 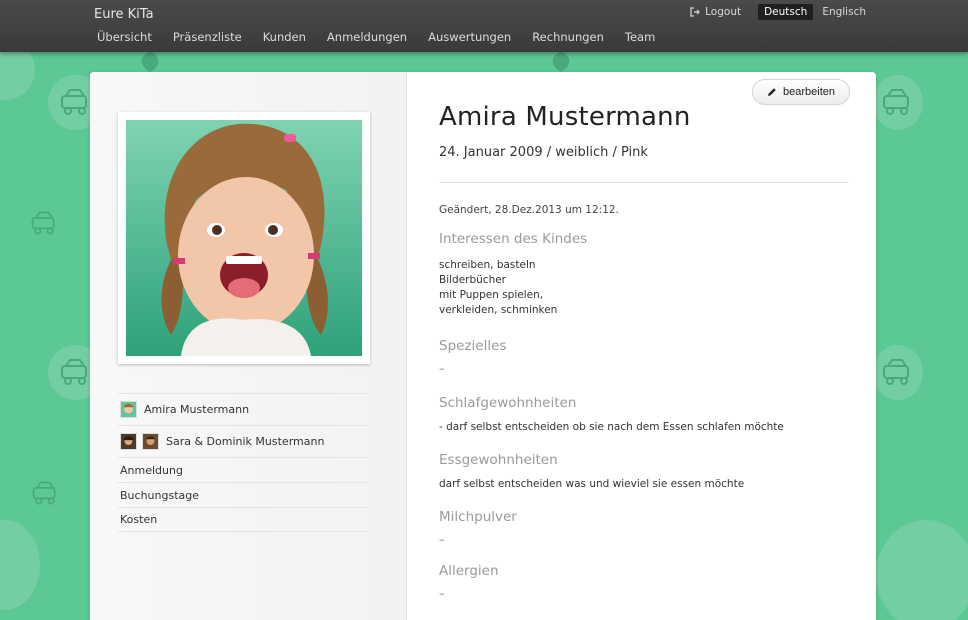 What do you see at coordinates (529, 210) in the screenshot?
I see `last-changed: Geändert, 28.Dez.2013 um 12:12.` at bounding box center [529, 210].